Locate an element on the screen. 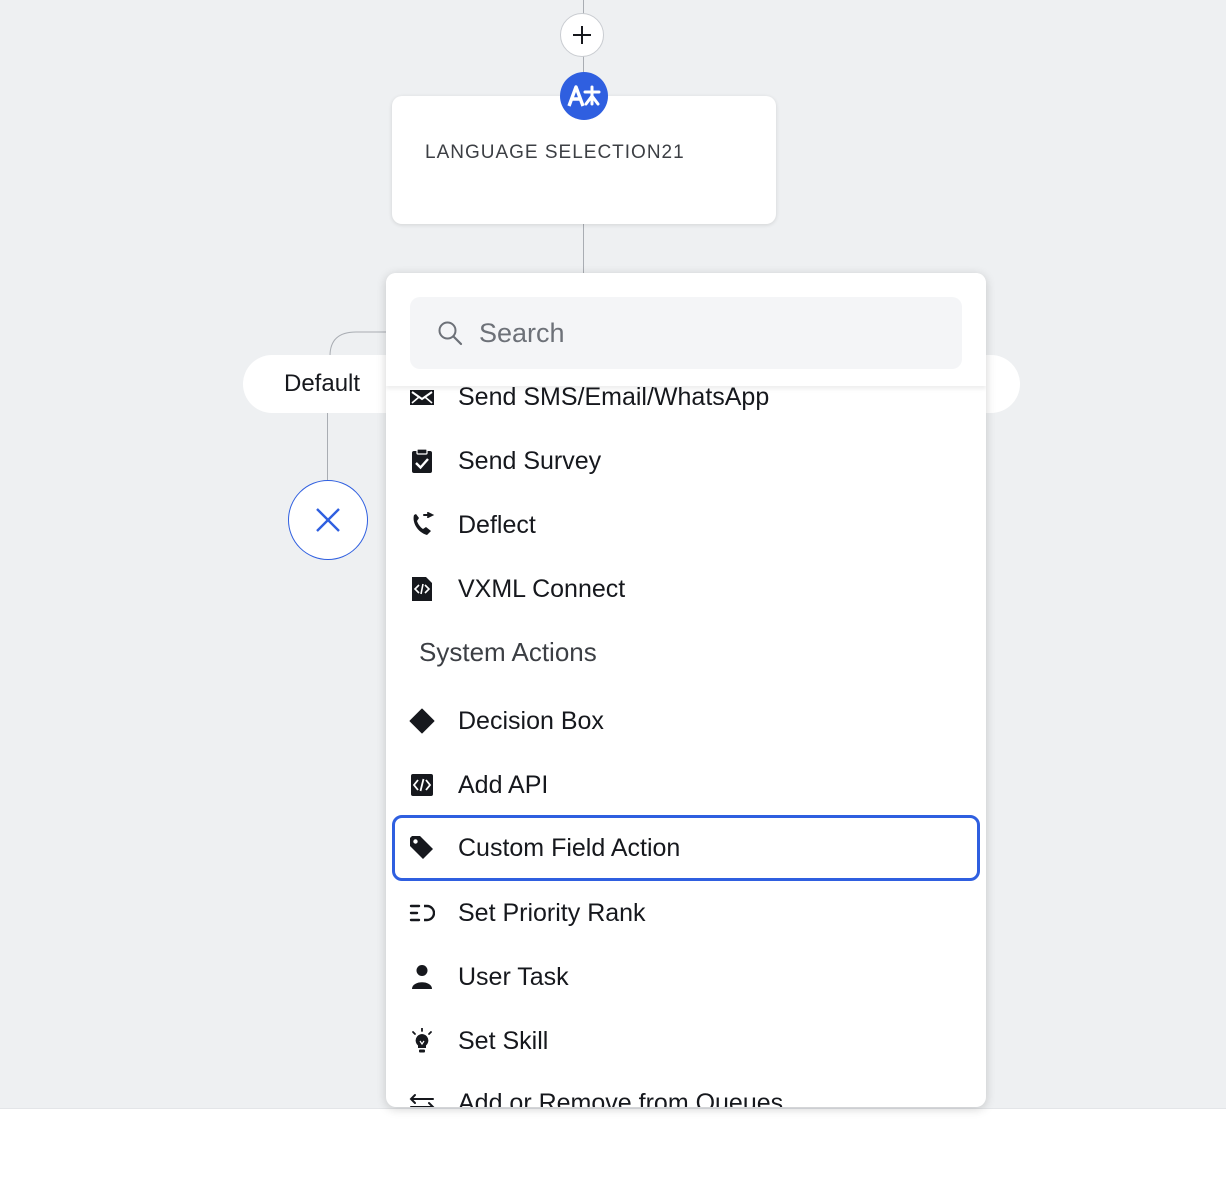  priority-icon is located at coordinates (422, 913).